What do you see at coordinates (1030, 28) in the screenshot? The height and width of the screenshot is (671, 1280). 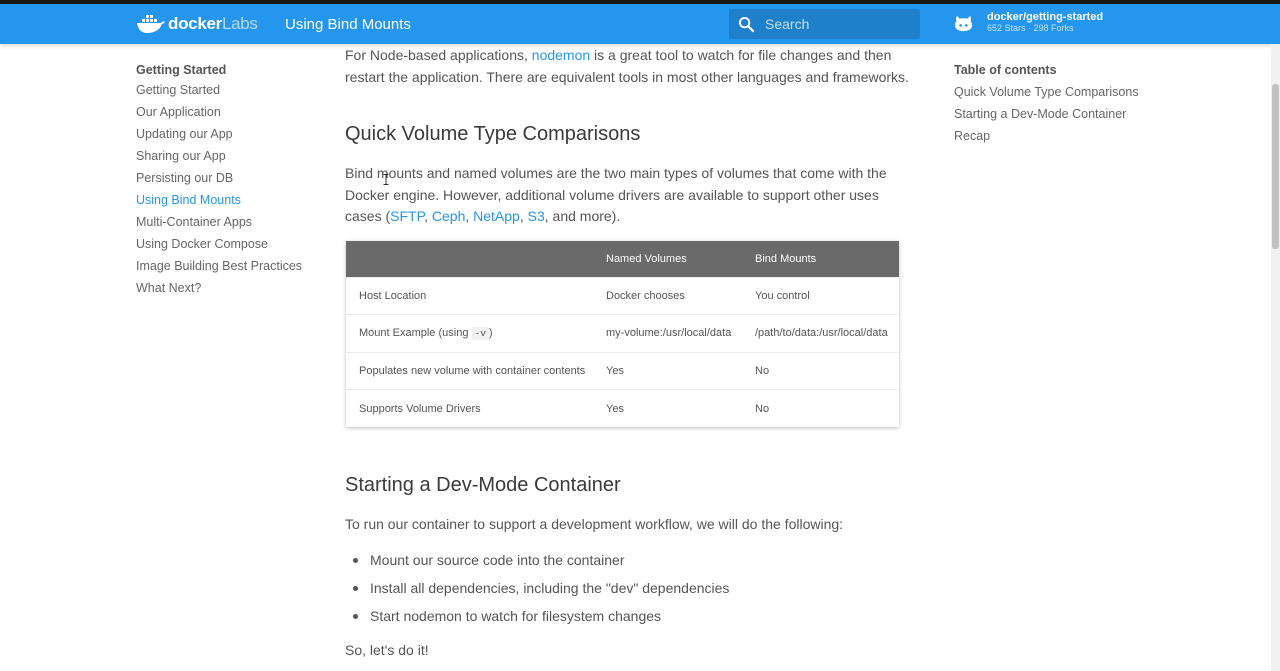 I see `repo-stats: 652 Stars · 298 Forks` at bounding box center [1030, 28].